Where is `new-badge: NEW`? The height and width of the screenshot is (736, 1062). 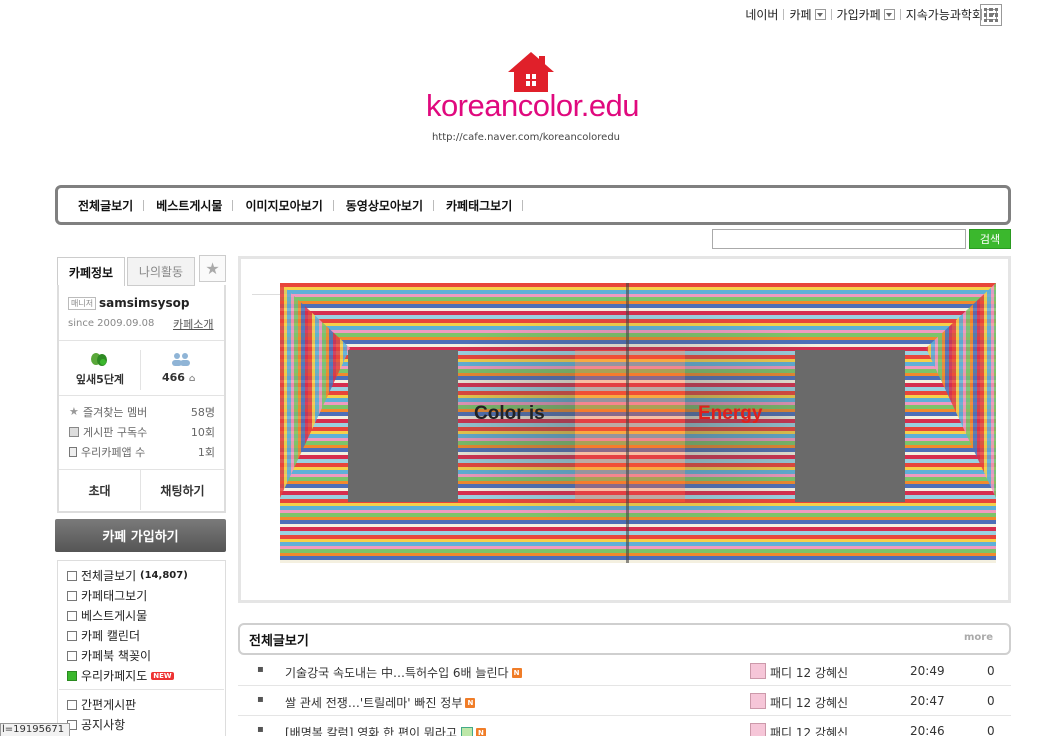
new-badge: NEW is located at coordinates (162, 675).